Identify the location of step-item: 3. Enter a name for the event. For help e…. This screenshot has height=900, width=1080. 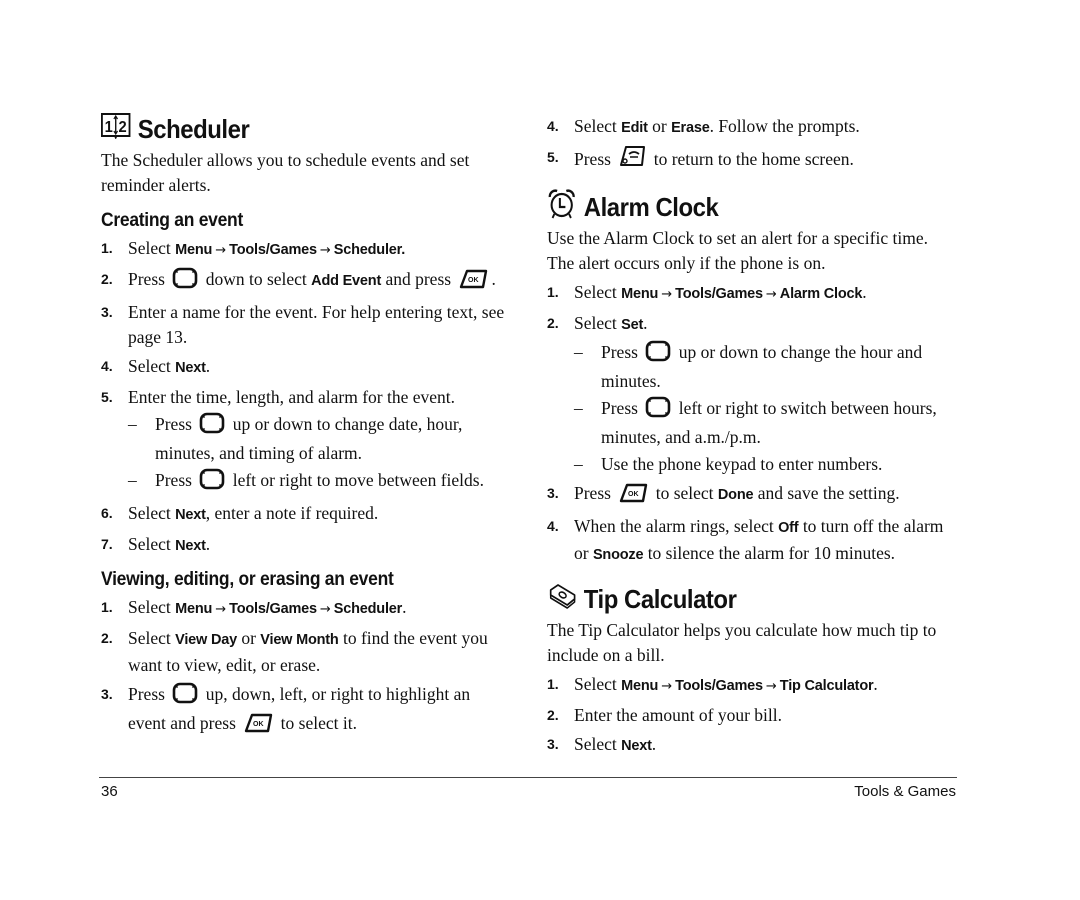
(306, 325).